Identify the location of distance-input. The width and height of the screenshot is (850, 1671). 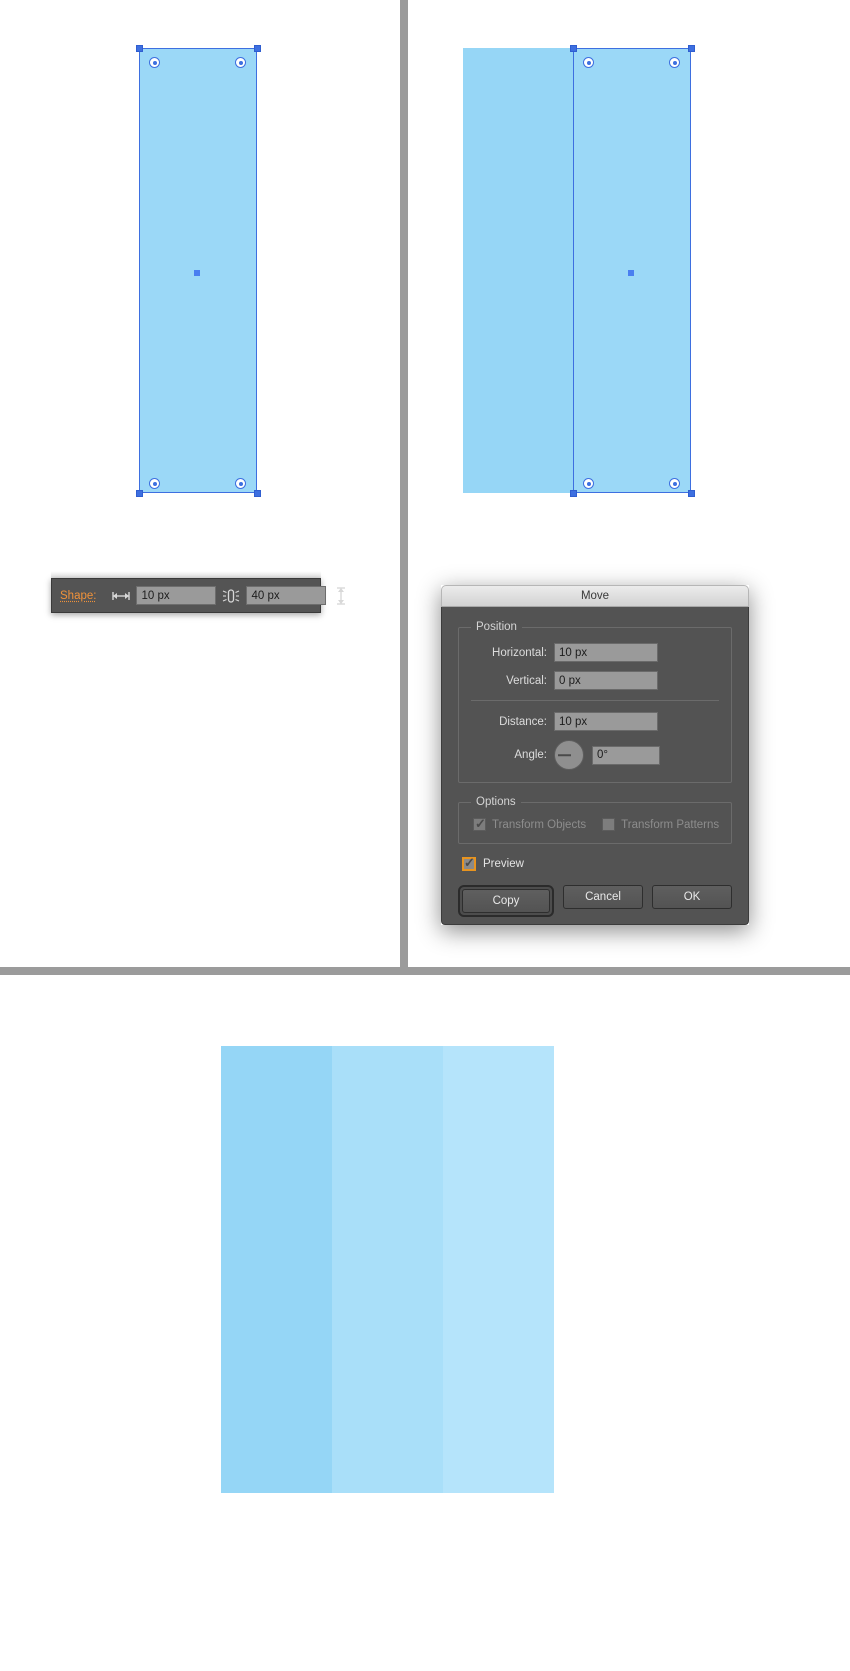
(606, 721).